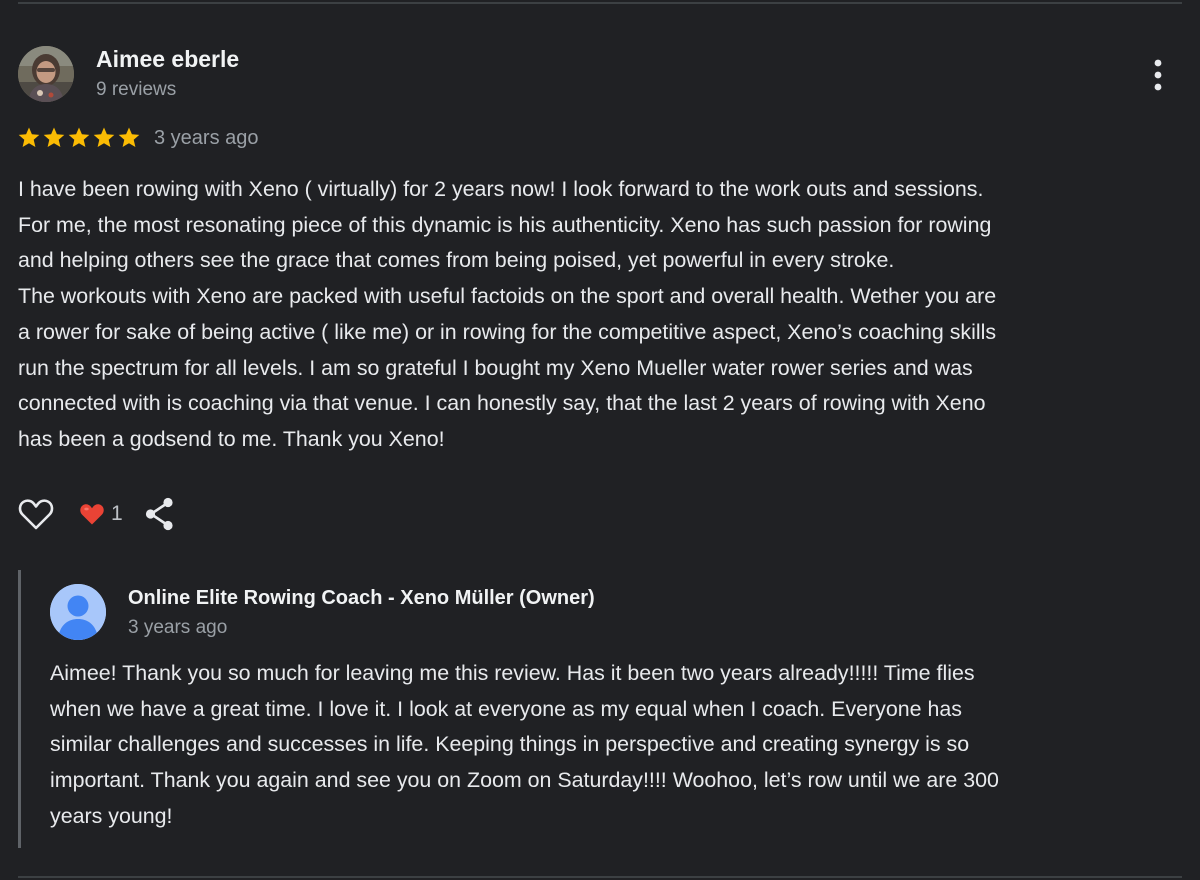 This screenshot has width=1200, height=880. What do you see at coordinates (178, 627) in the screenshot?
I see `owner-reply-date: 3 years ago` at bounding box center [178, 627].